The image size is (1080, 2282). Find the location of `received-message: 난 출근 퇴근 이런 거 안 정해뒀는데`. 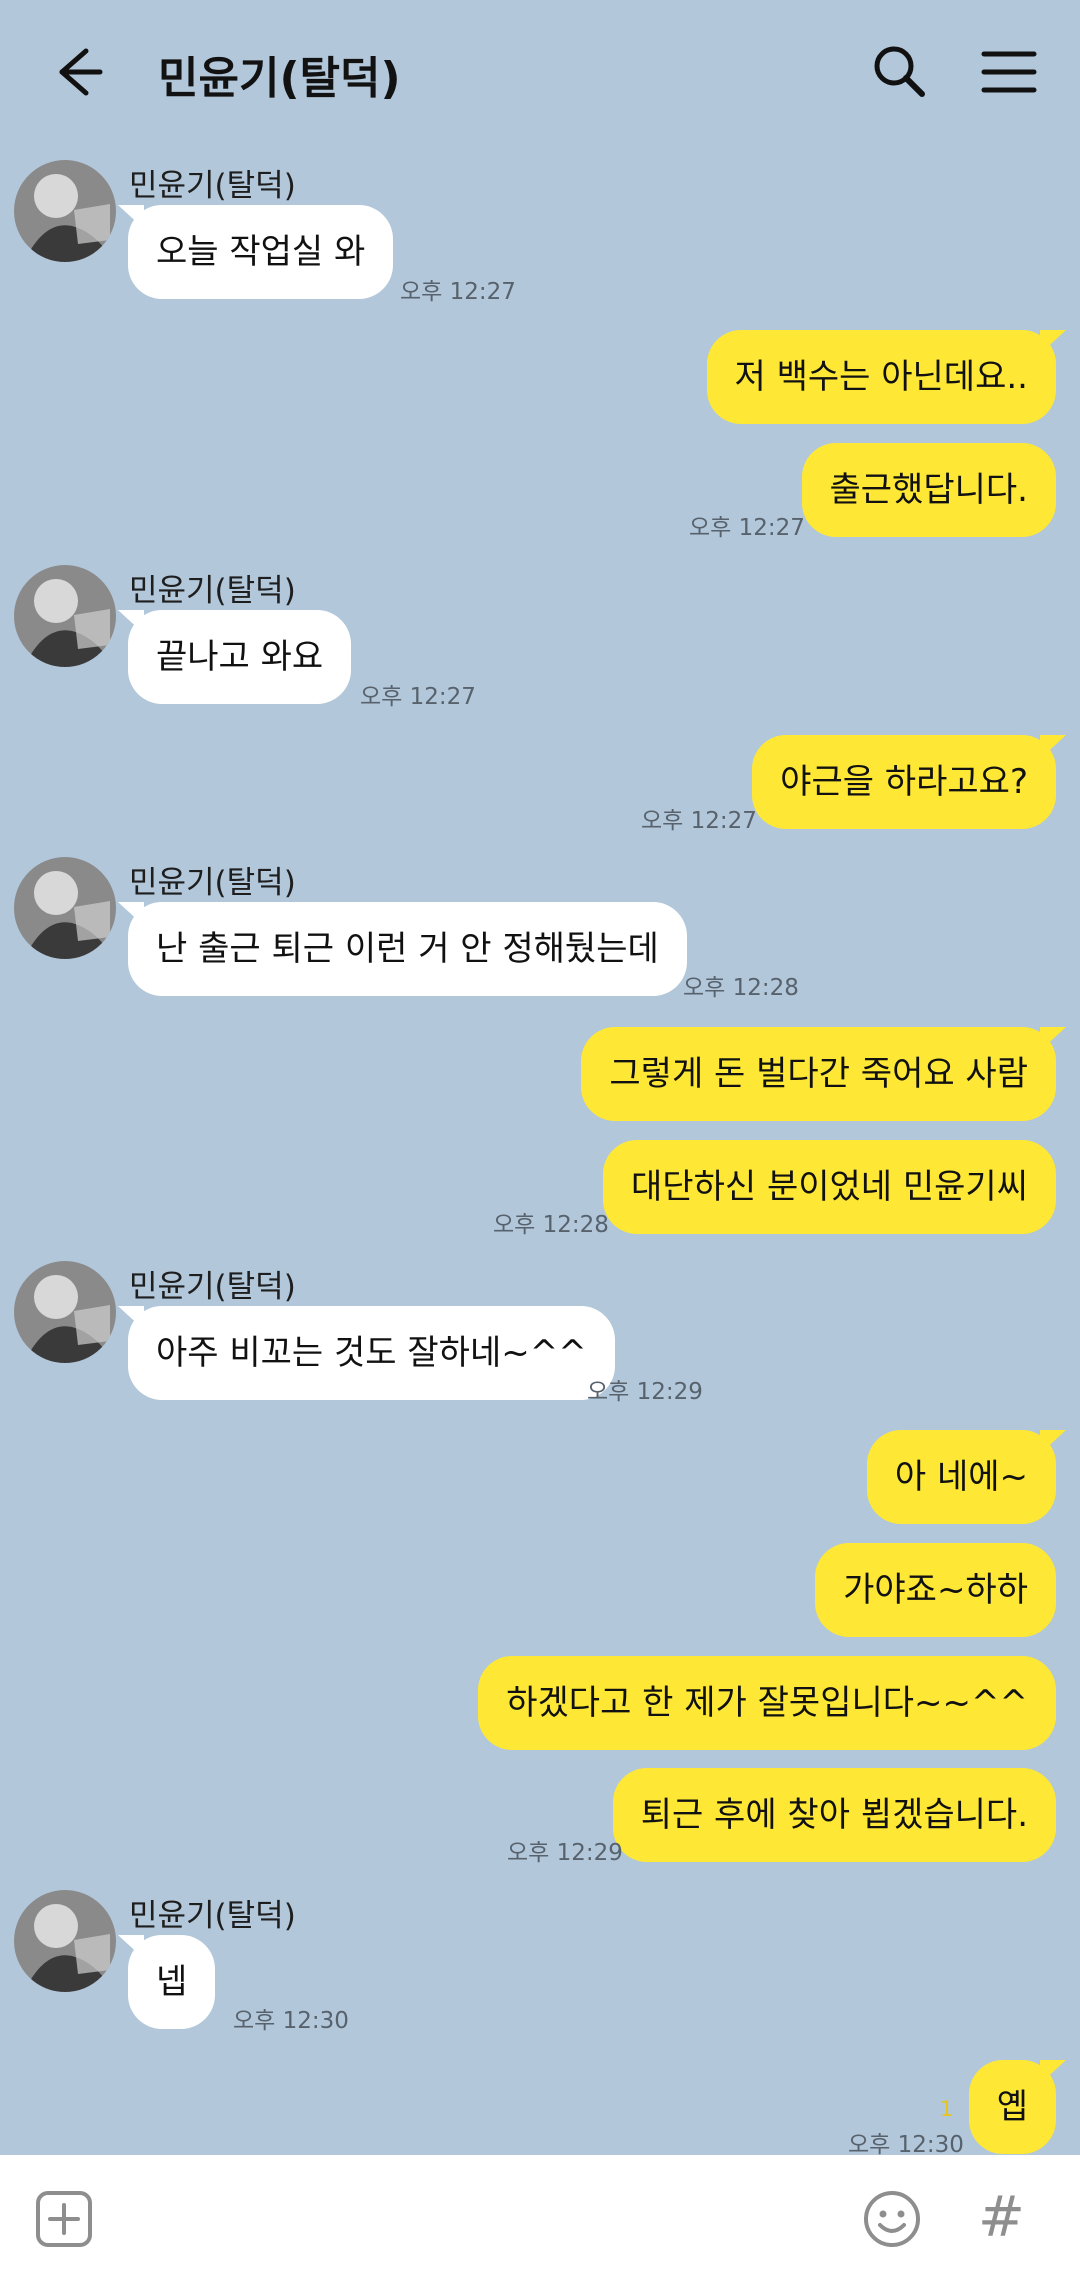

received-message: 난 출근 퇴근 이런 거 안 정해뒀는데 is located at coordinates (402, 949).